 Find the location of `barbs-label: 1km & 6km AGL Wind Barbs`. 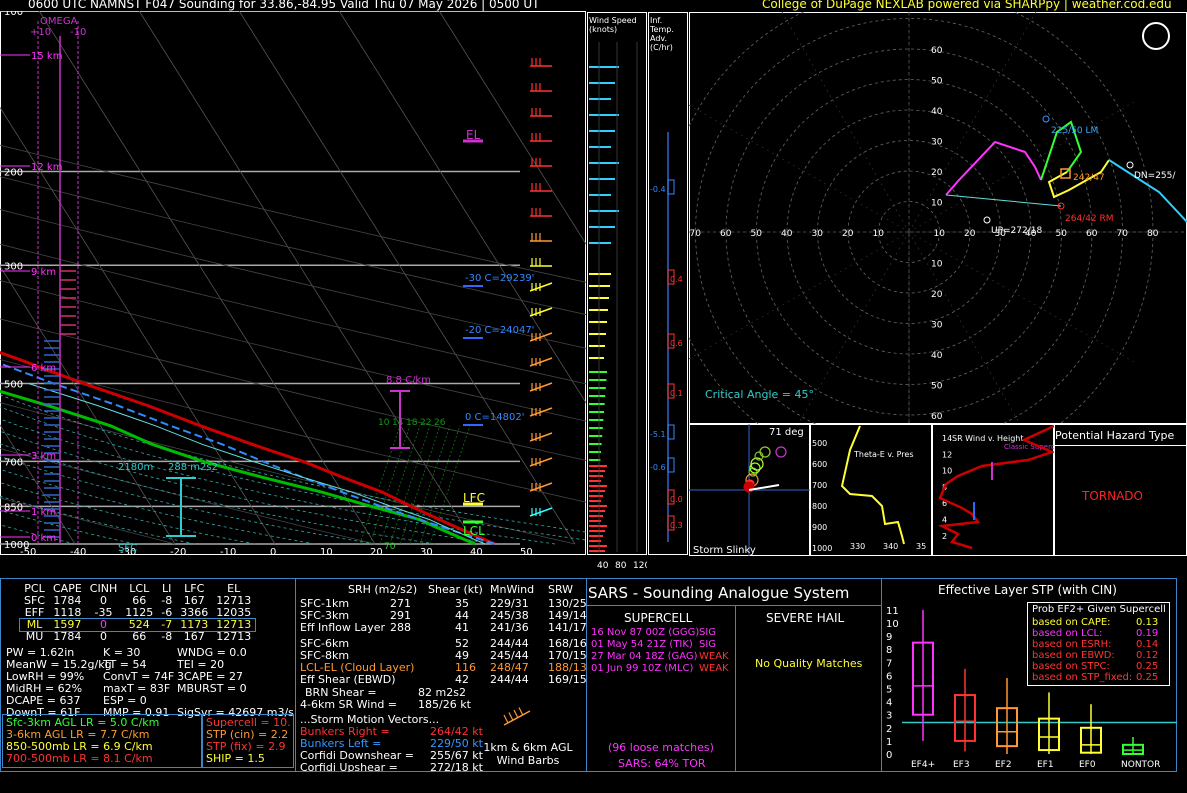

barbs-label: 1km & 6km AGL Wind Barbs is located at coordinates (528, 754).